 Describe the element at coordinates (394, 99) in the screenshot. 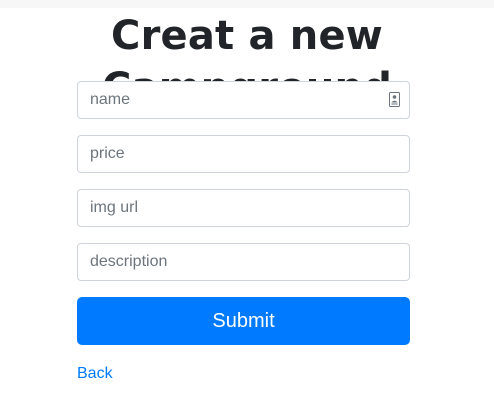

I see `contact-card-icon` at that location.